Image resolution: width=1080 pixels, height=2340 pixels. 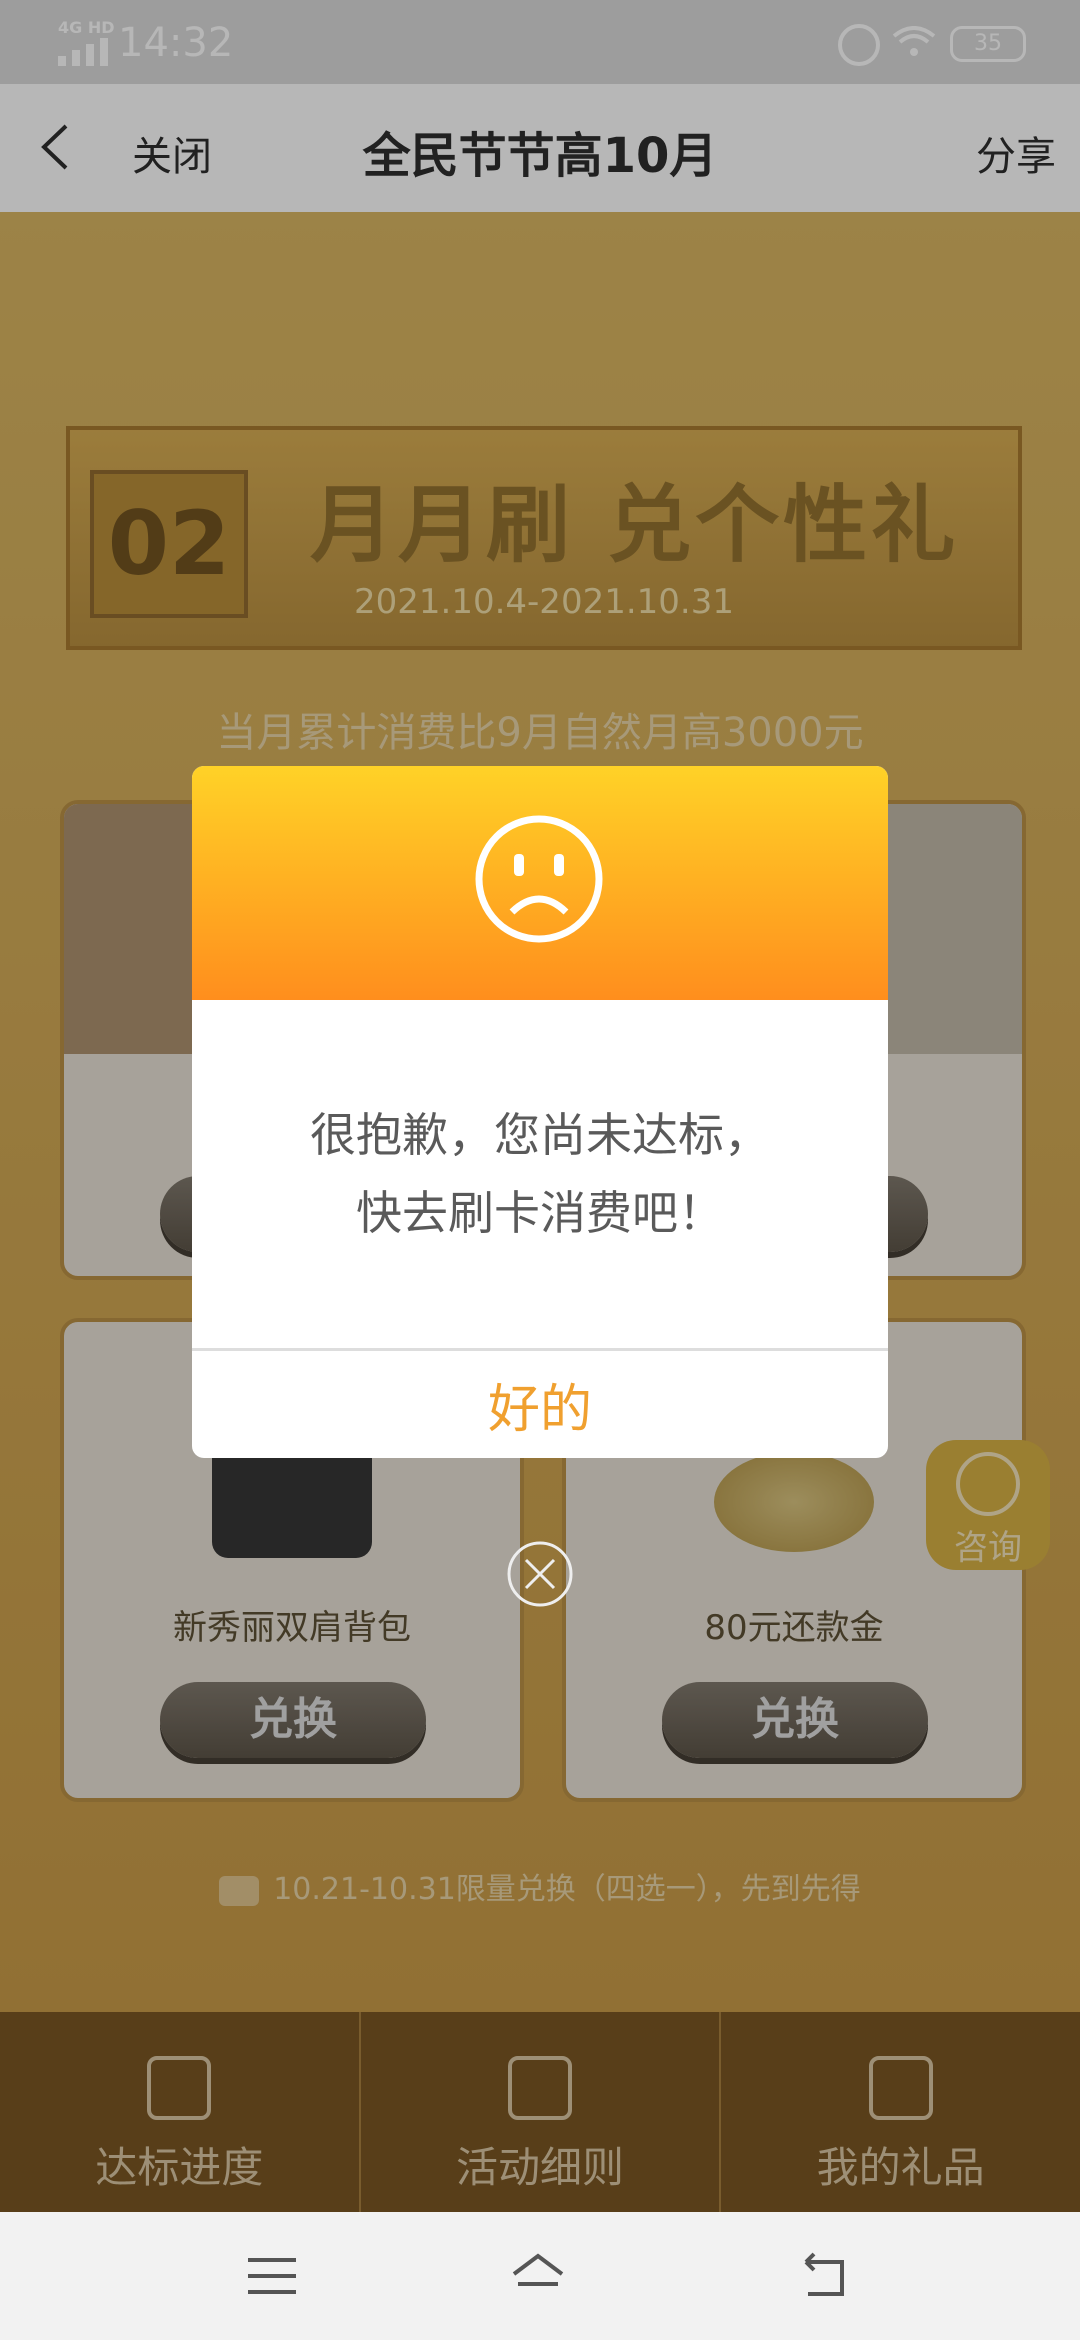 I want to click on close-icon, so click(x=540, y=1574).